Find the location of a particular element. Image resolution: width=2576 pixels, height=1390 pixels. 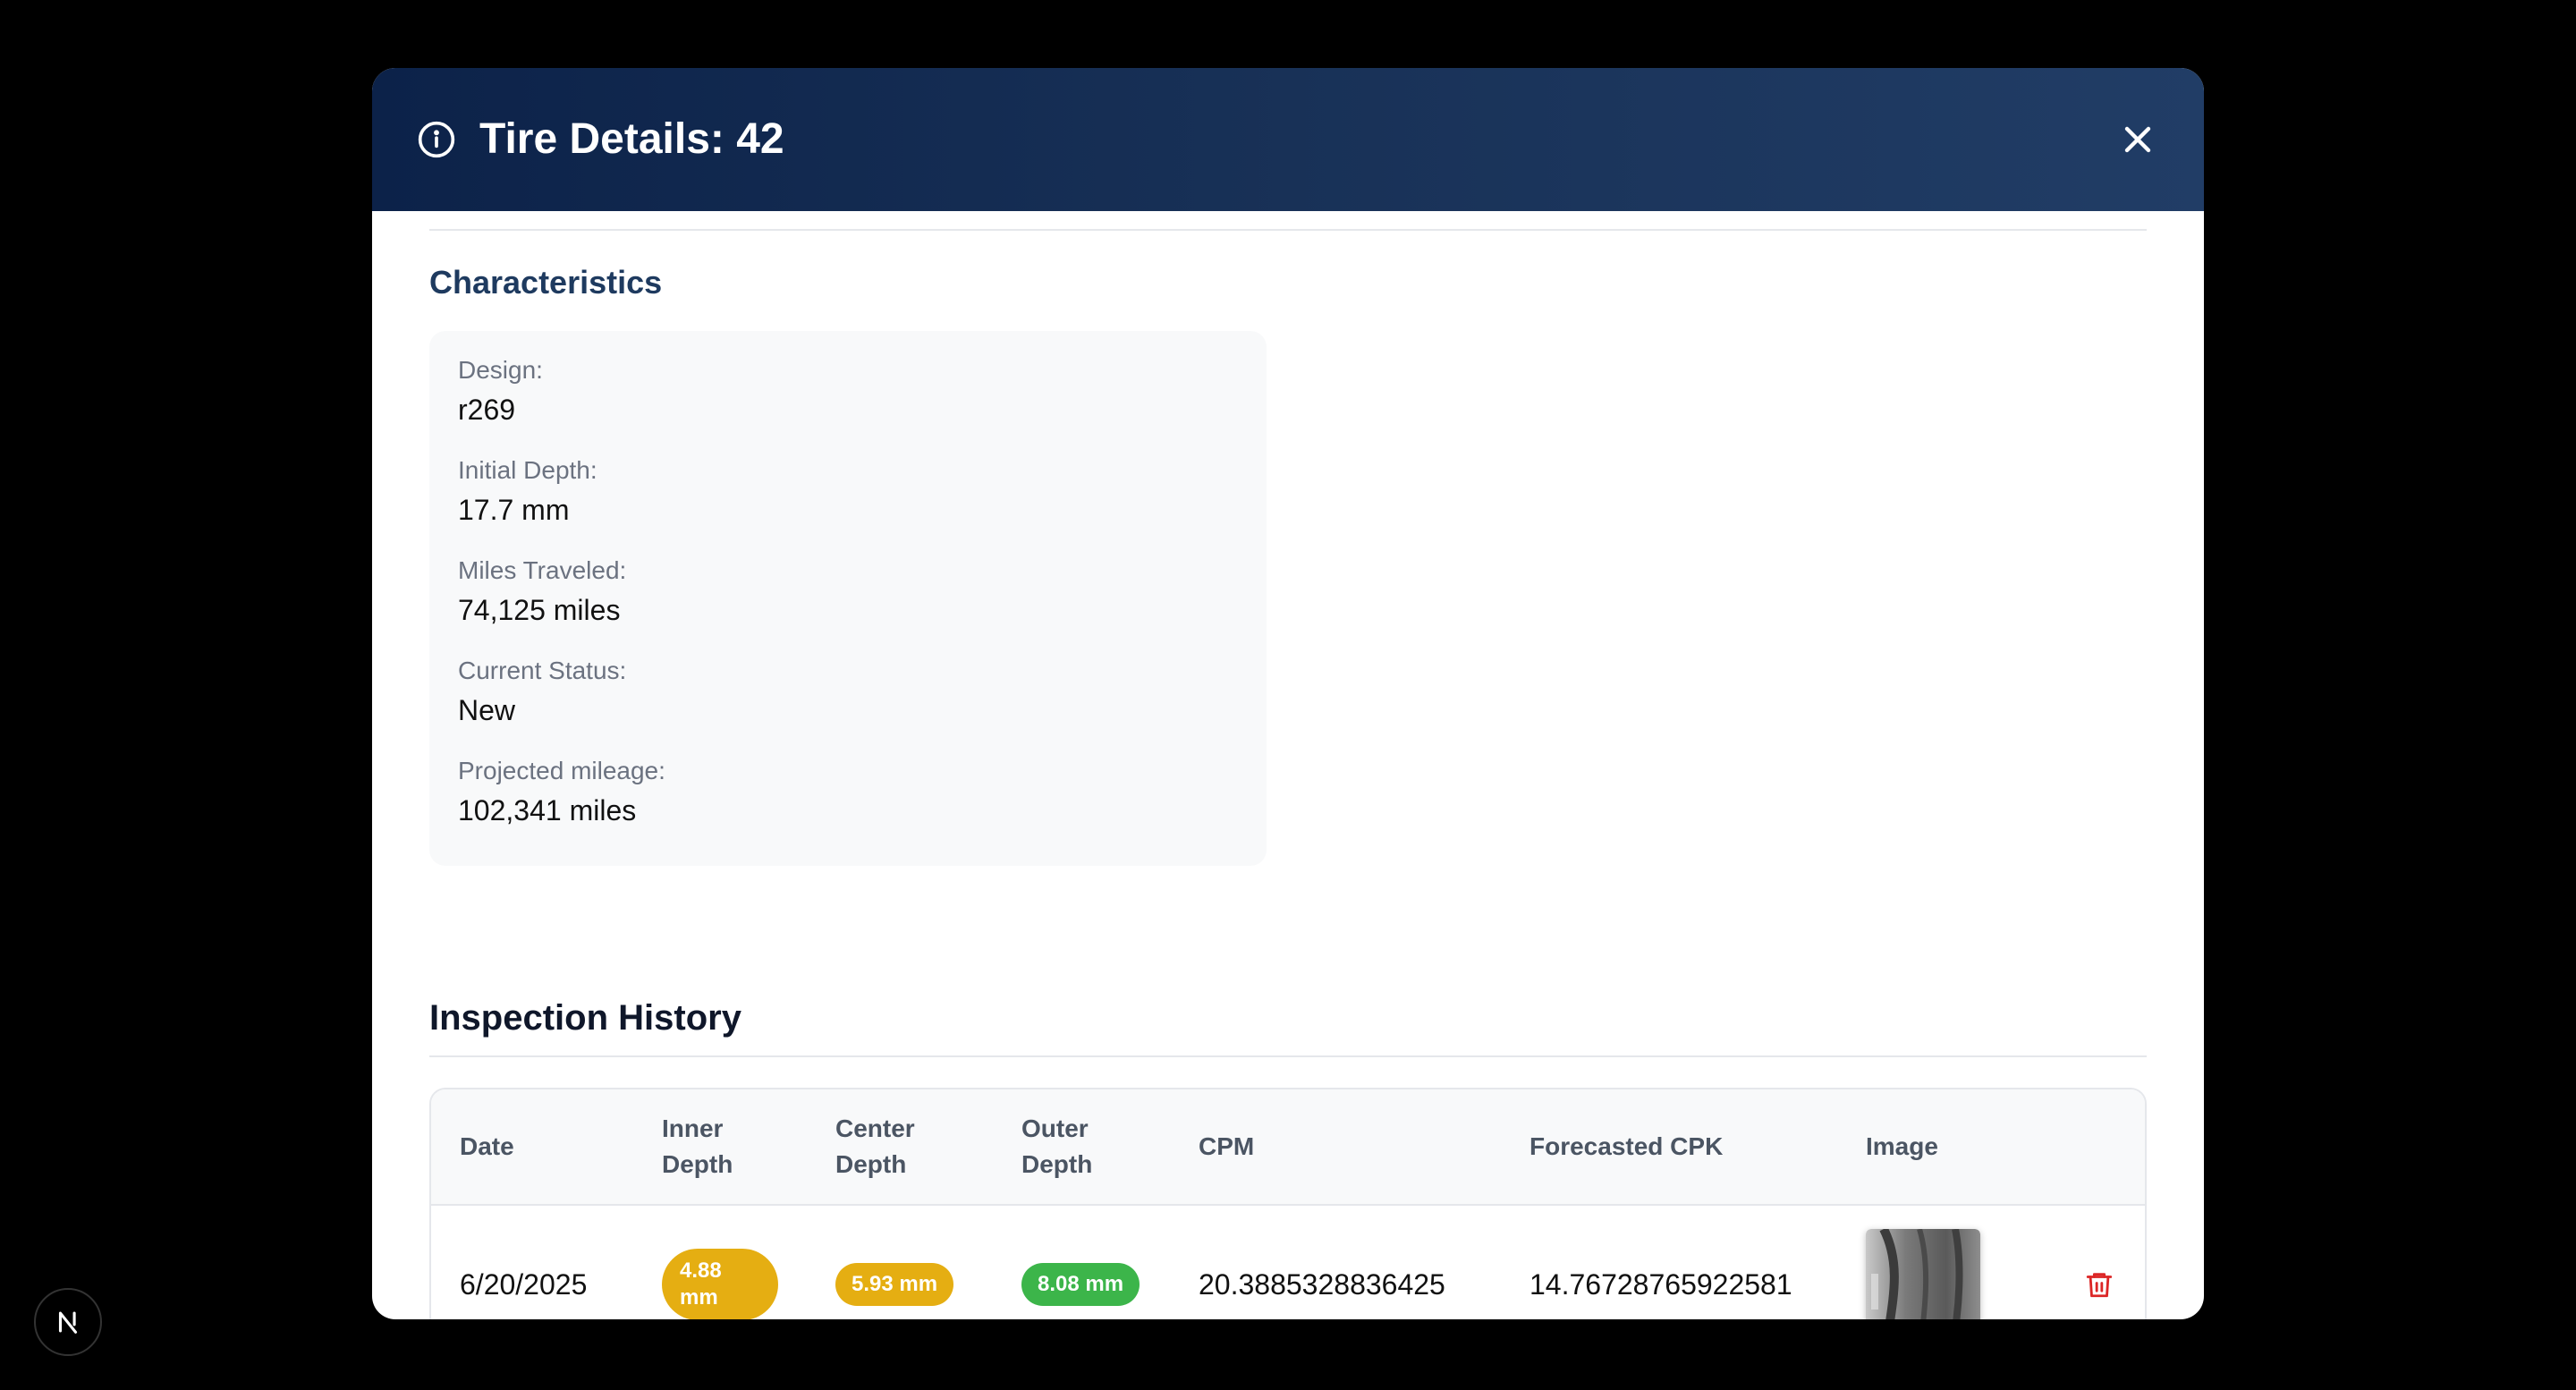

nextjs-logo-icon is located at coordinates (68, 1322).